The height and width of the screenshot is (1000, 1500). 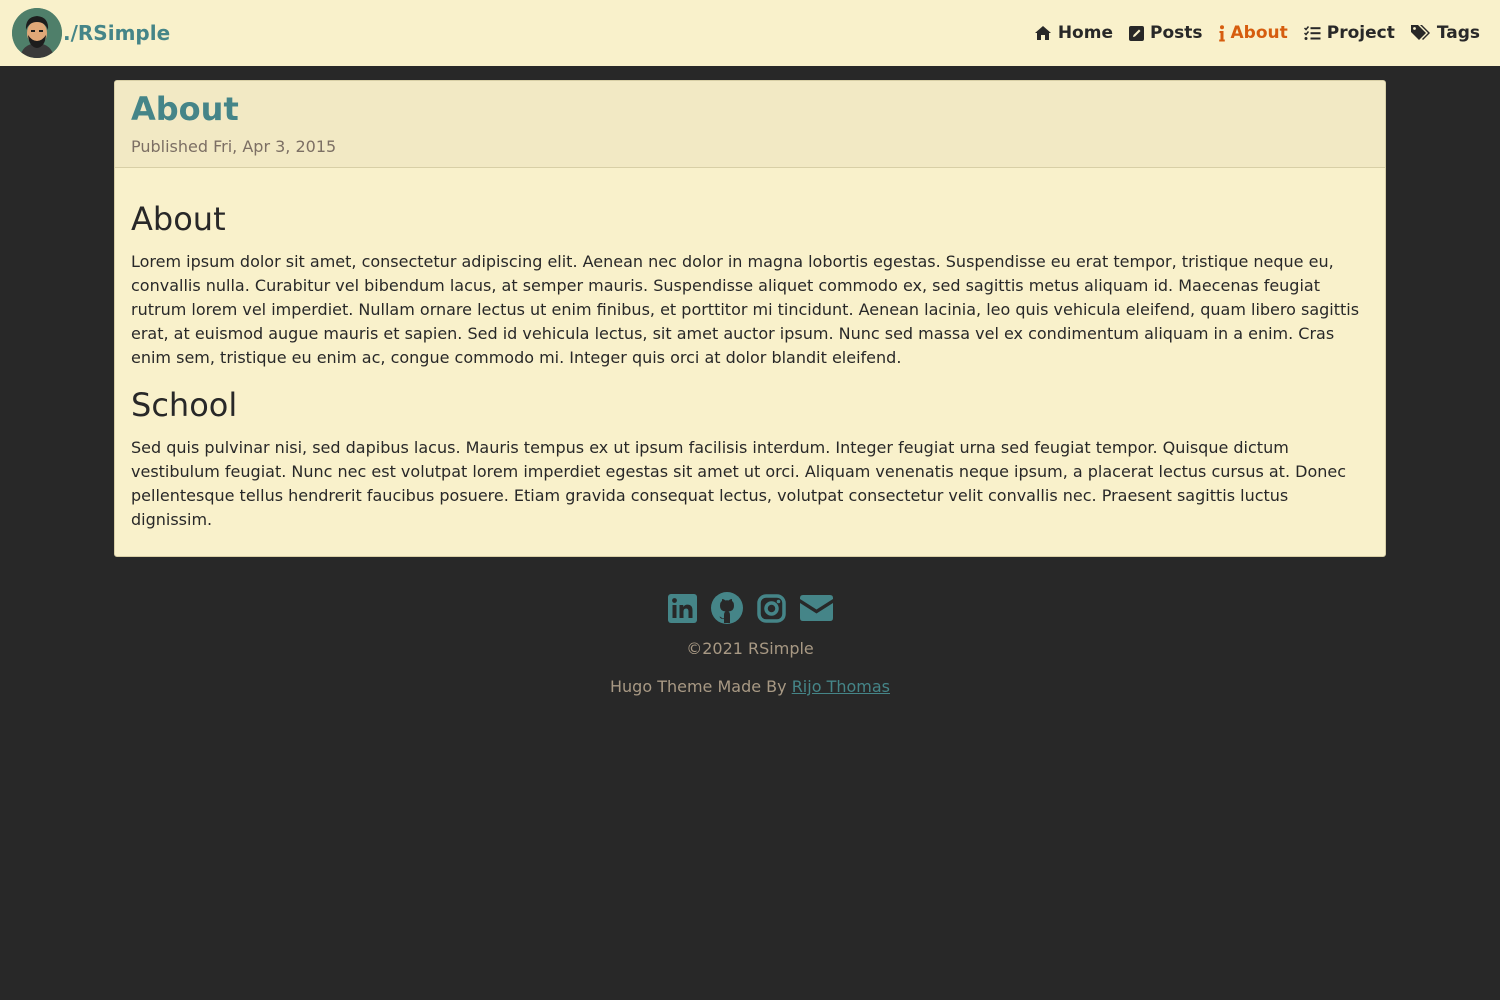 I want to click on nav-item-project: Project, so click(x=1349, y=33).